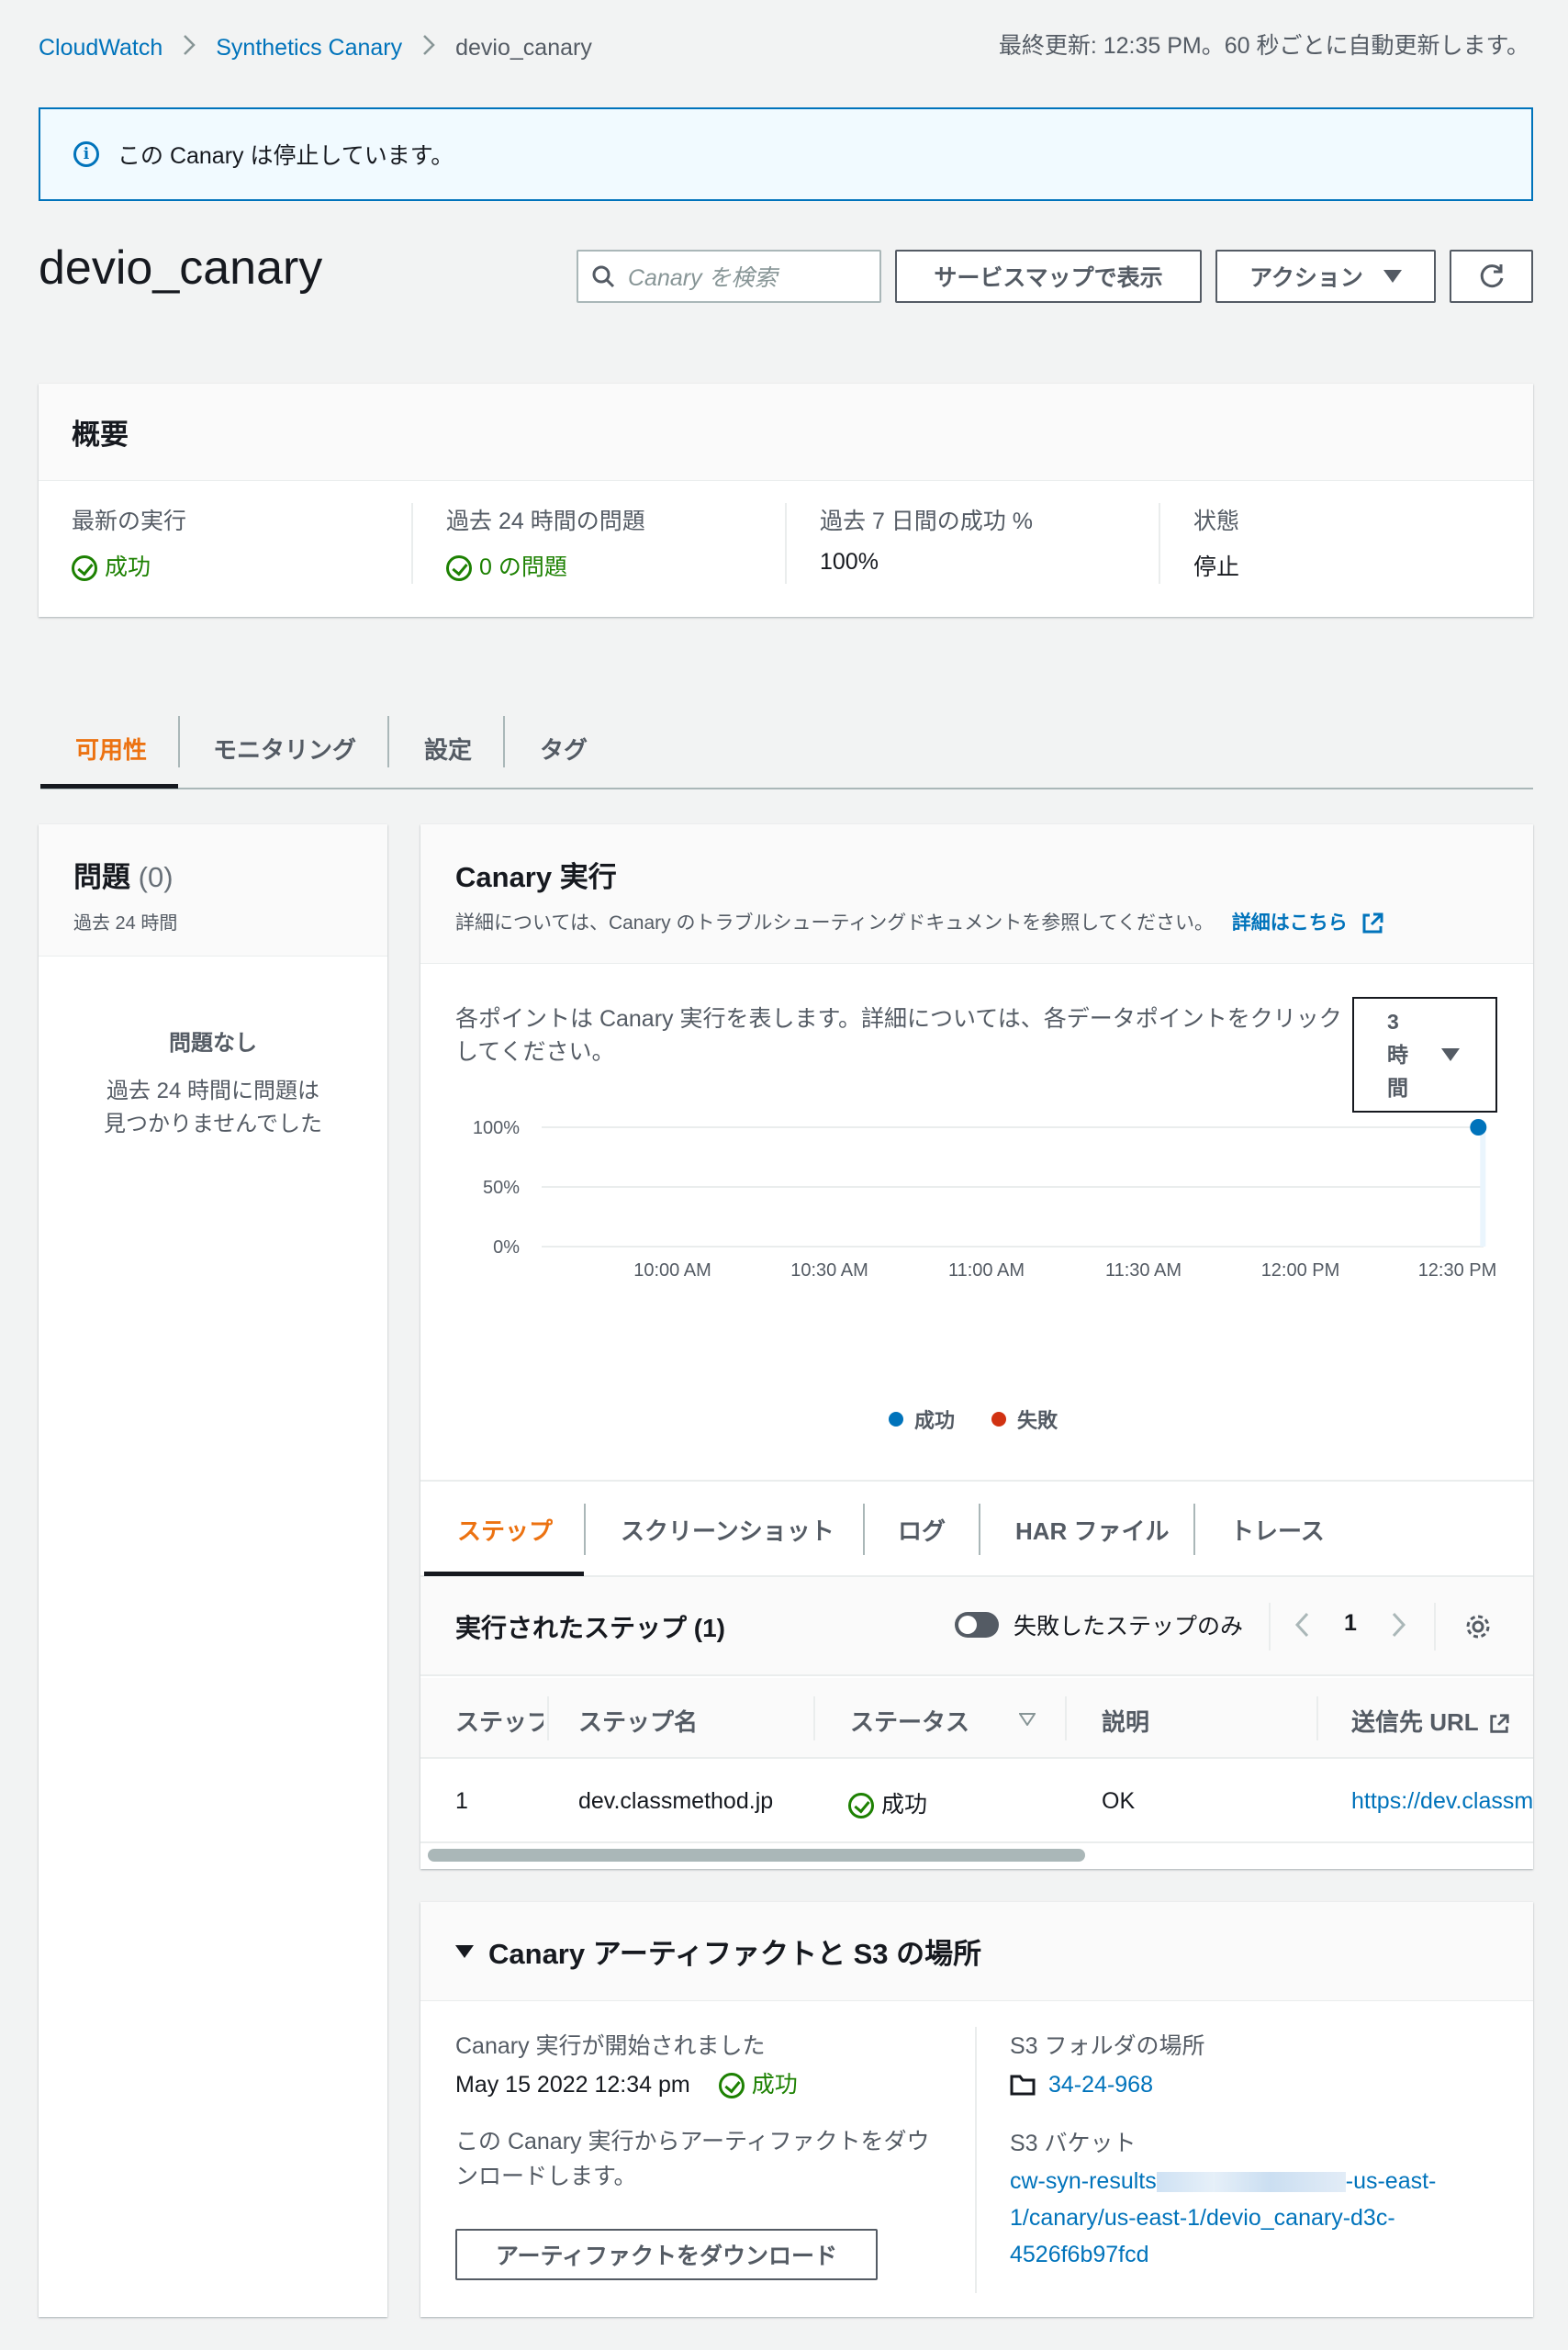 This screenshot has width=1568, height=2350. Describe the element at coordinates (1478, 1127) in the screenshot. I see `data-point` at that location.